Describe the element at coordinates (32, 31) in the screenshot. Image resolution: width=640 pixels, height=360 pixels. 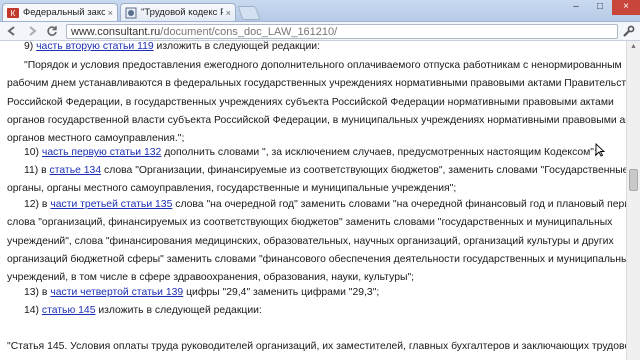
I see `forward-icon` at that location.